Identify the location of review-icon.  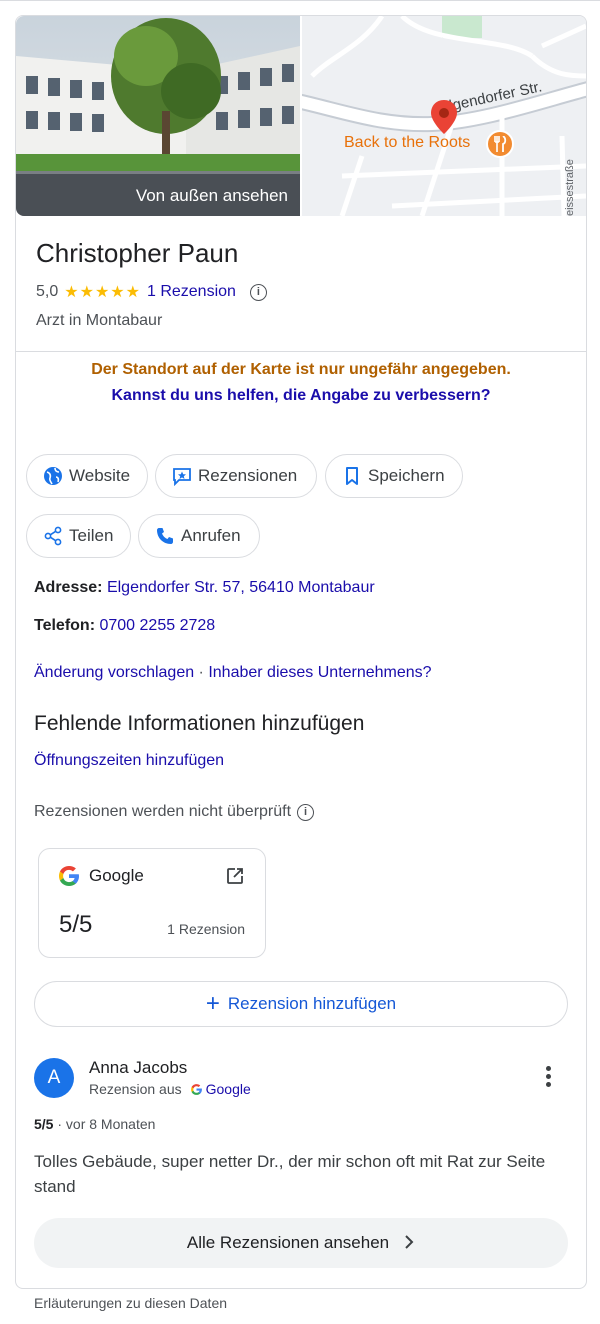
(182, 477).